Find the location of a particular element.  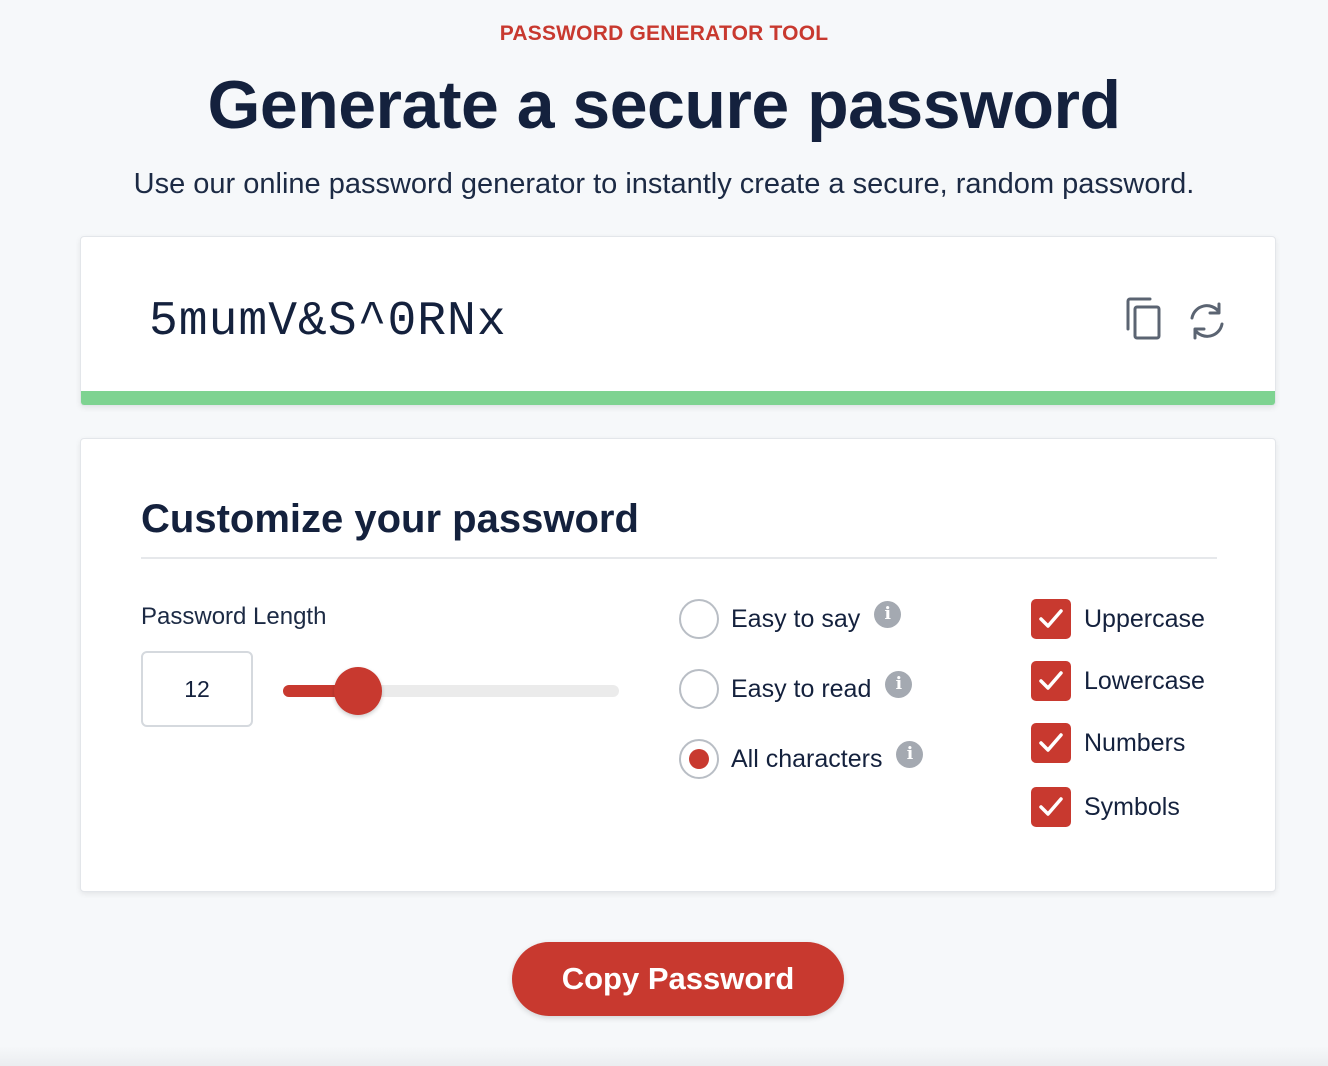

customize-title: Customize your password is located at coordinates (390, 519).